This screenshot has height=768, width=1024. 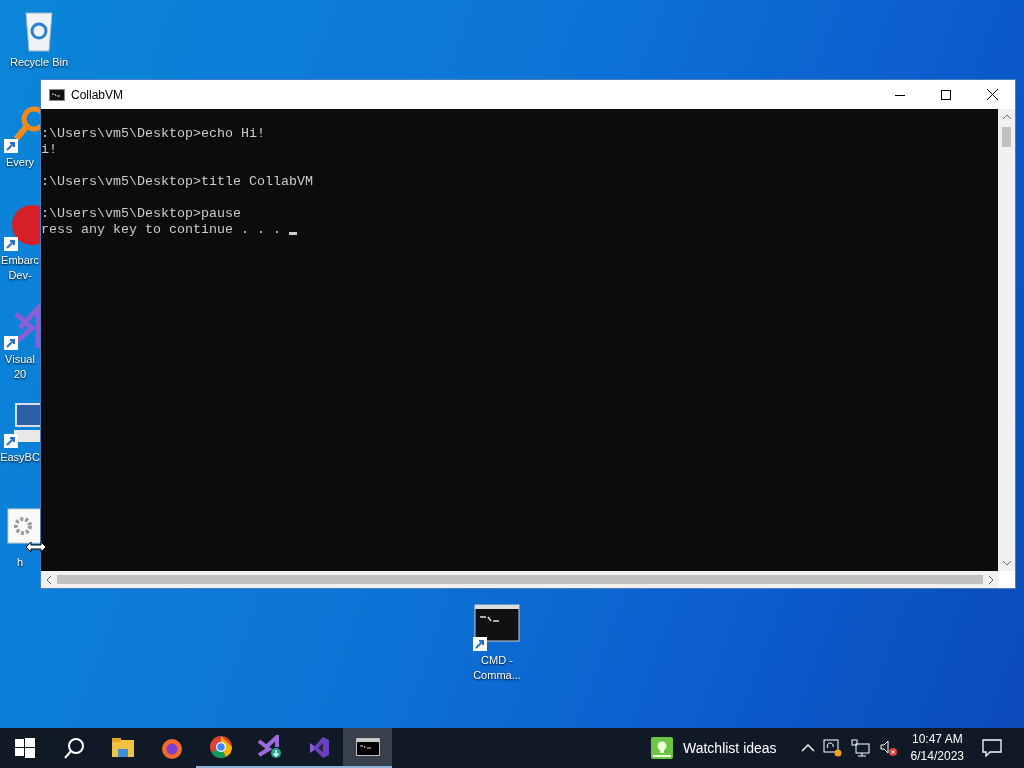 What do you see at coordinates (97, 94) in the screenshot?
I see `window-title: CollabVM` at bounding box center [97, 94].